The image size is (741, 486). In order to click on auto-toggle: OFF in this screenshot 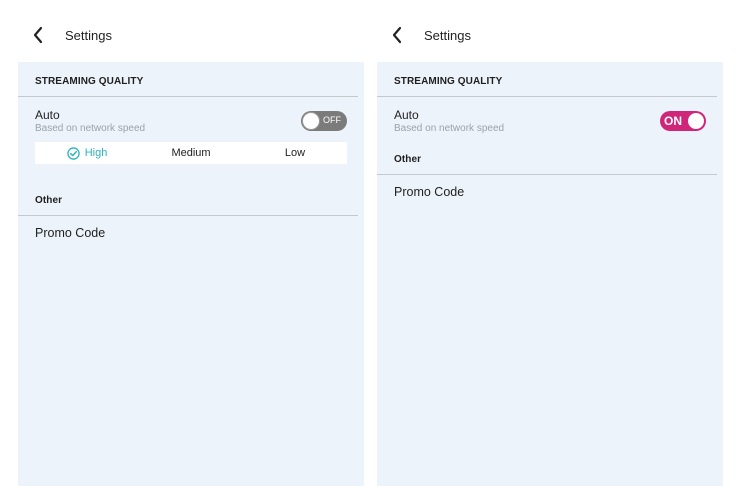, I will do `click(324, 121)`.